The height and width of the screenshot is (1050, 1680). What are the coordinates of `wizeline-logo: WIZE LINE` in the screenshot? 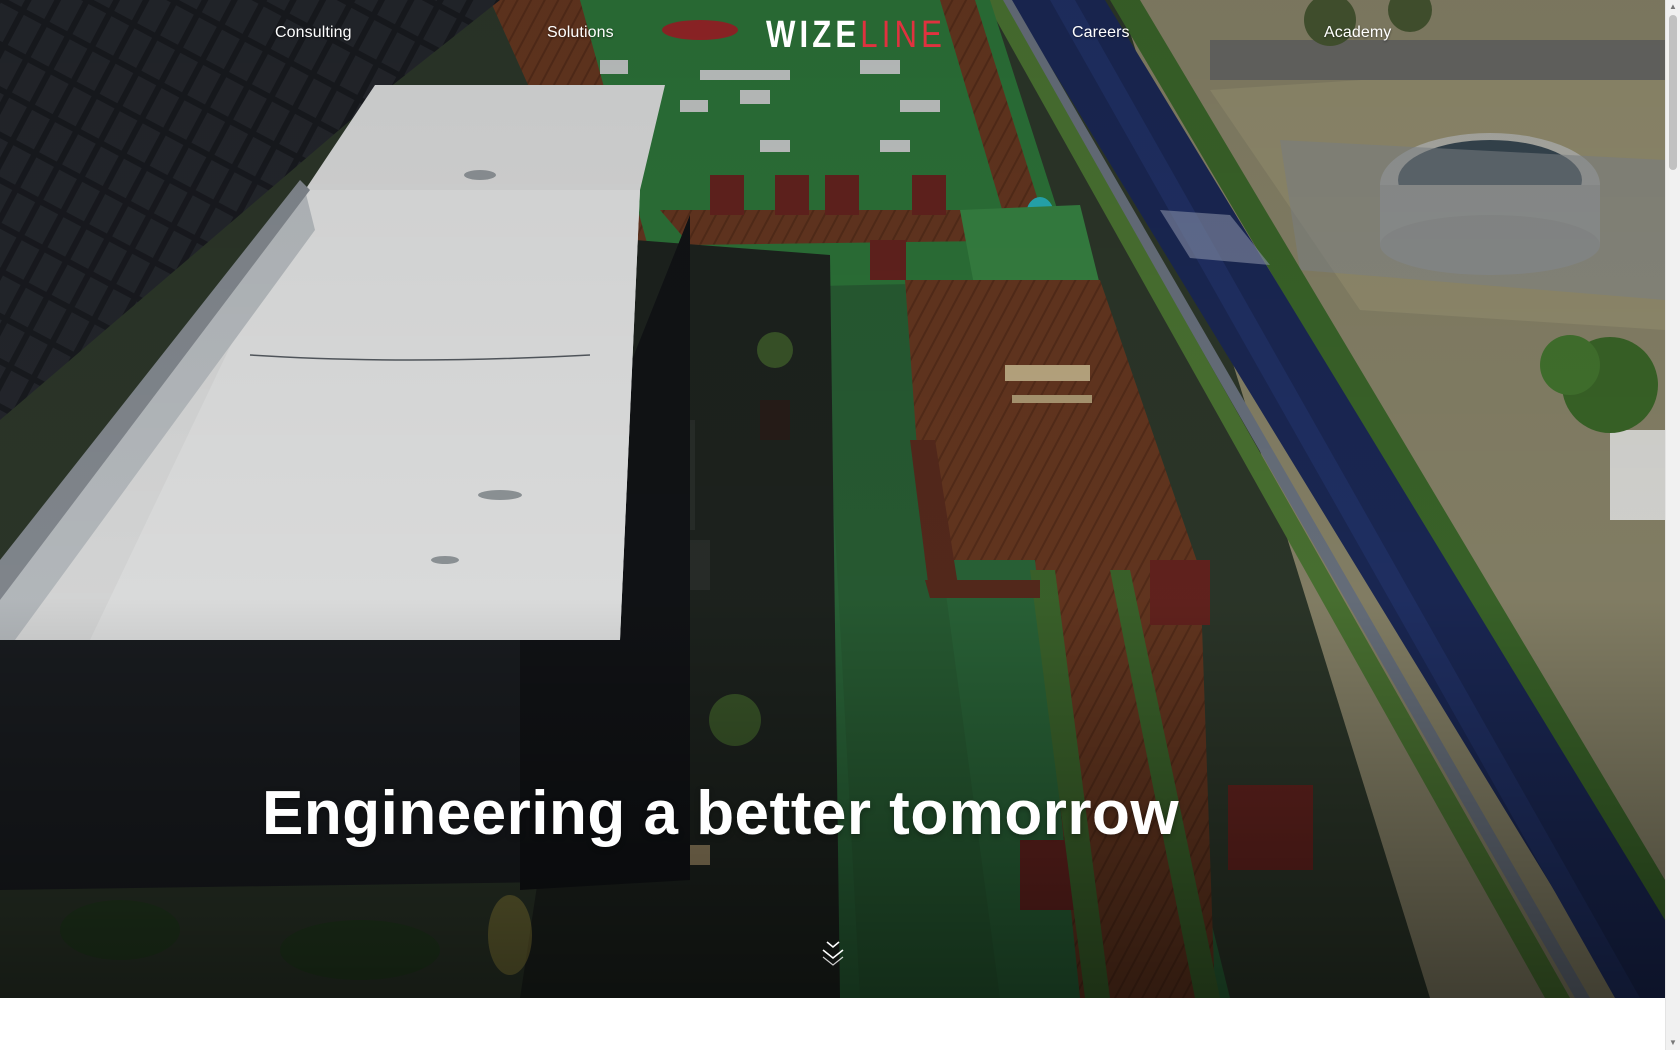 It's located at (856, 35).